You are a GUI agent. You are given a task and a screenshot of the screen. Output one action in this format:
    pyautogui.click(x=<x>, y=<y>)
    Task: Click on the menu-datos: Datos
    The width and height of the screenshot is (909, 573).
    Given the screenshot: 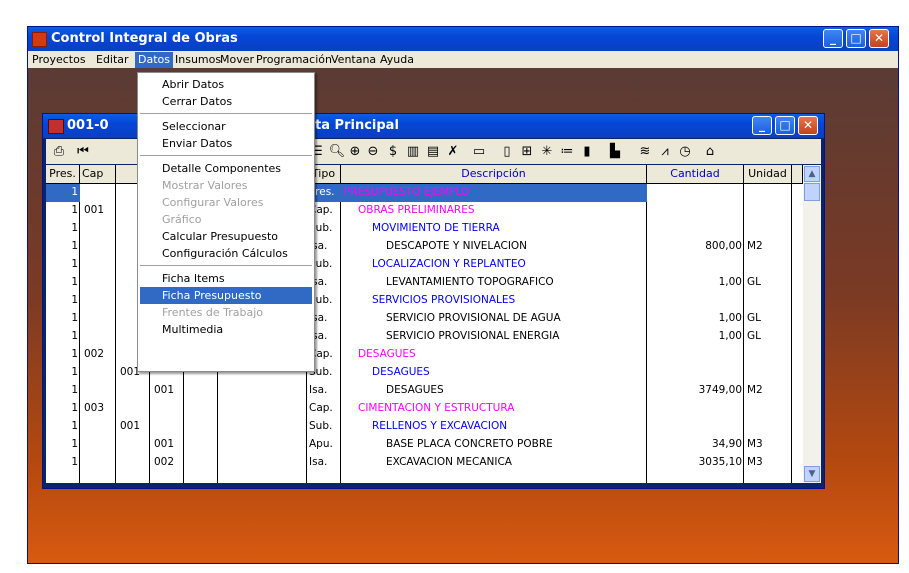 What is the action you would take?
    pyautogui.click(x=154, y=60)
    